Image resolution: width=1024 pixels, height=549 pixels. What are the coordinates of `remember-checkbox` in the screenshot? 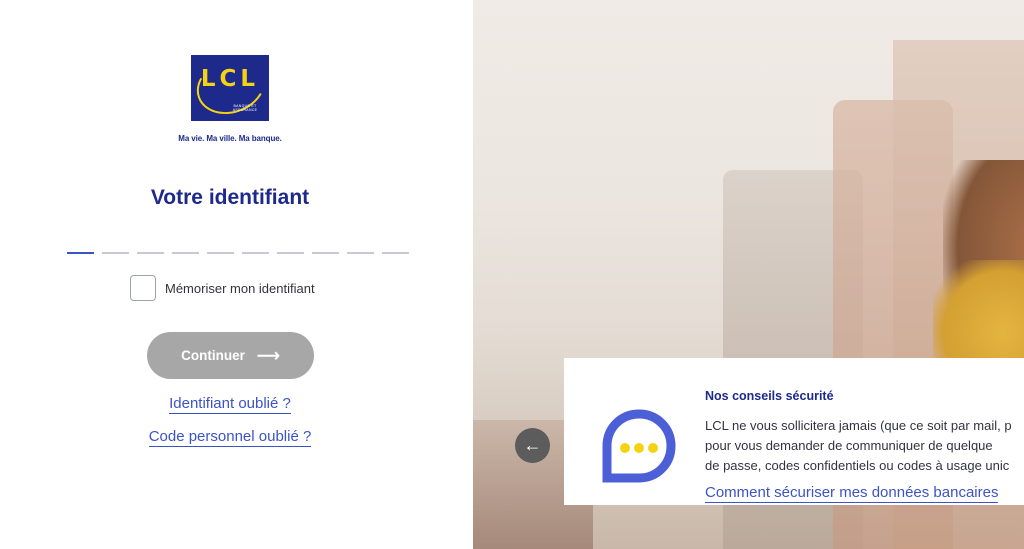 It's located at (143, 288).